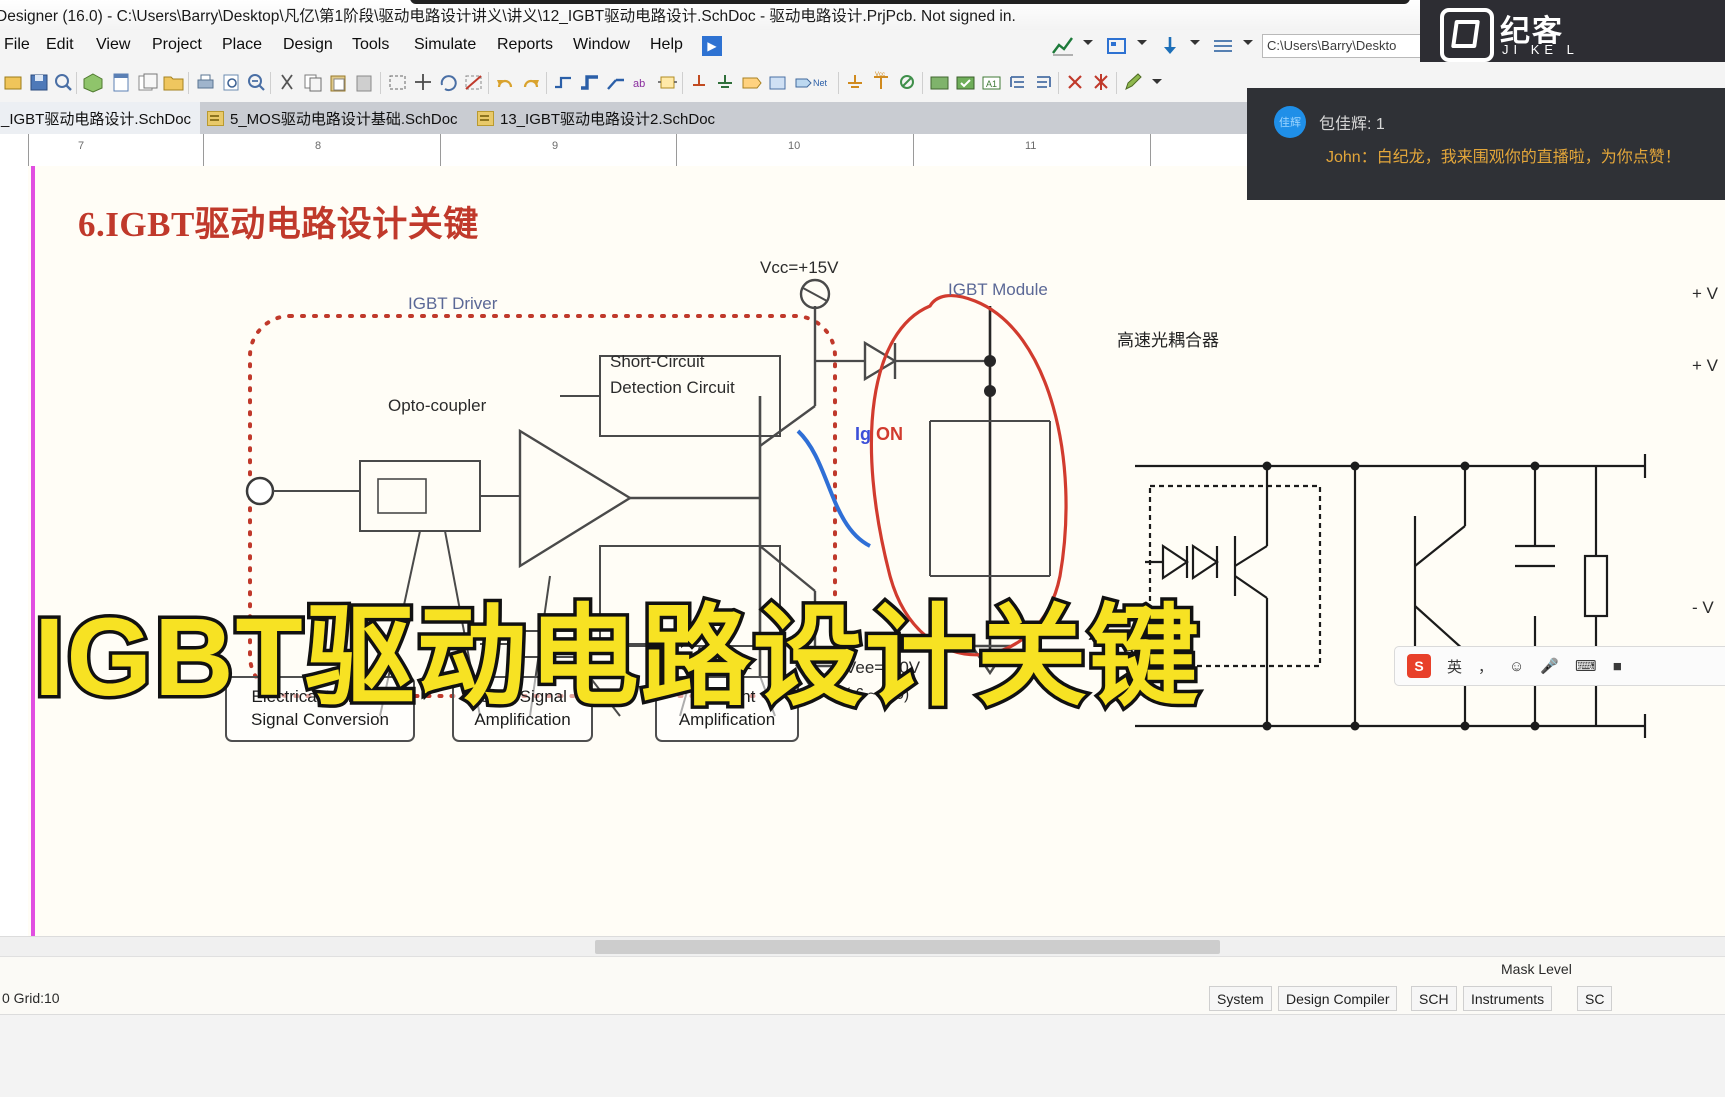 This screenshot has height=1097, width=1725. I want to click on select-area-icon, so click(397, 82).